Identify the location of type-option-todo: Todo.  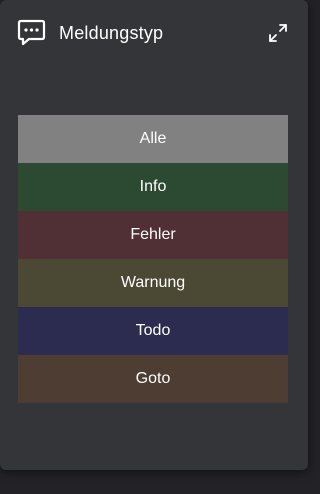
(153, 331).